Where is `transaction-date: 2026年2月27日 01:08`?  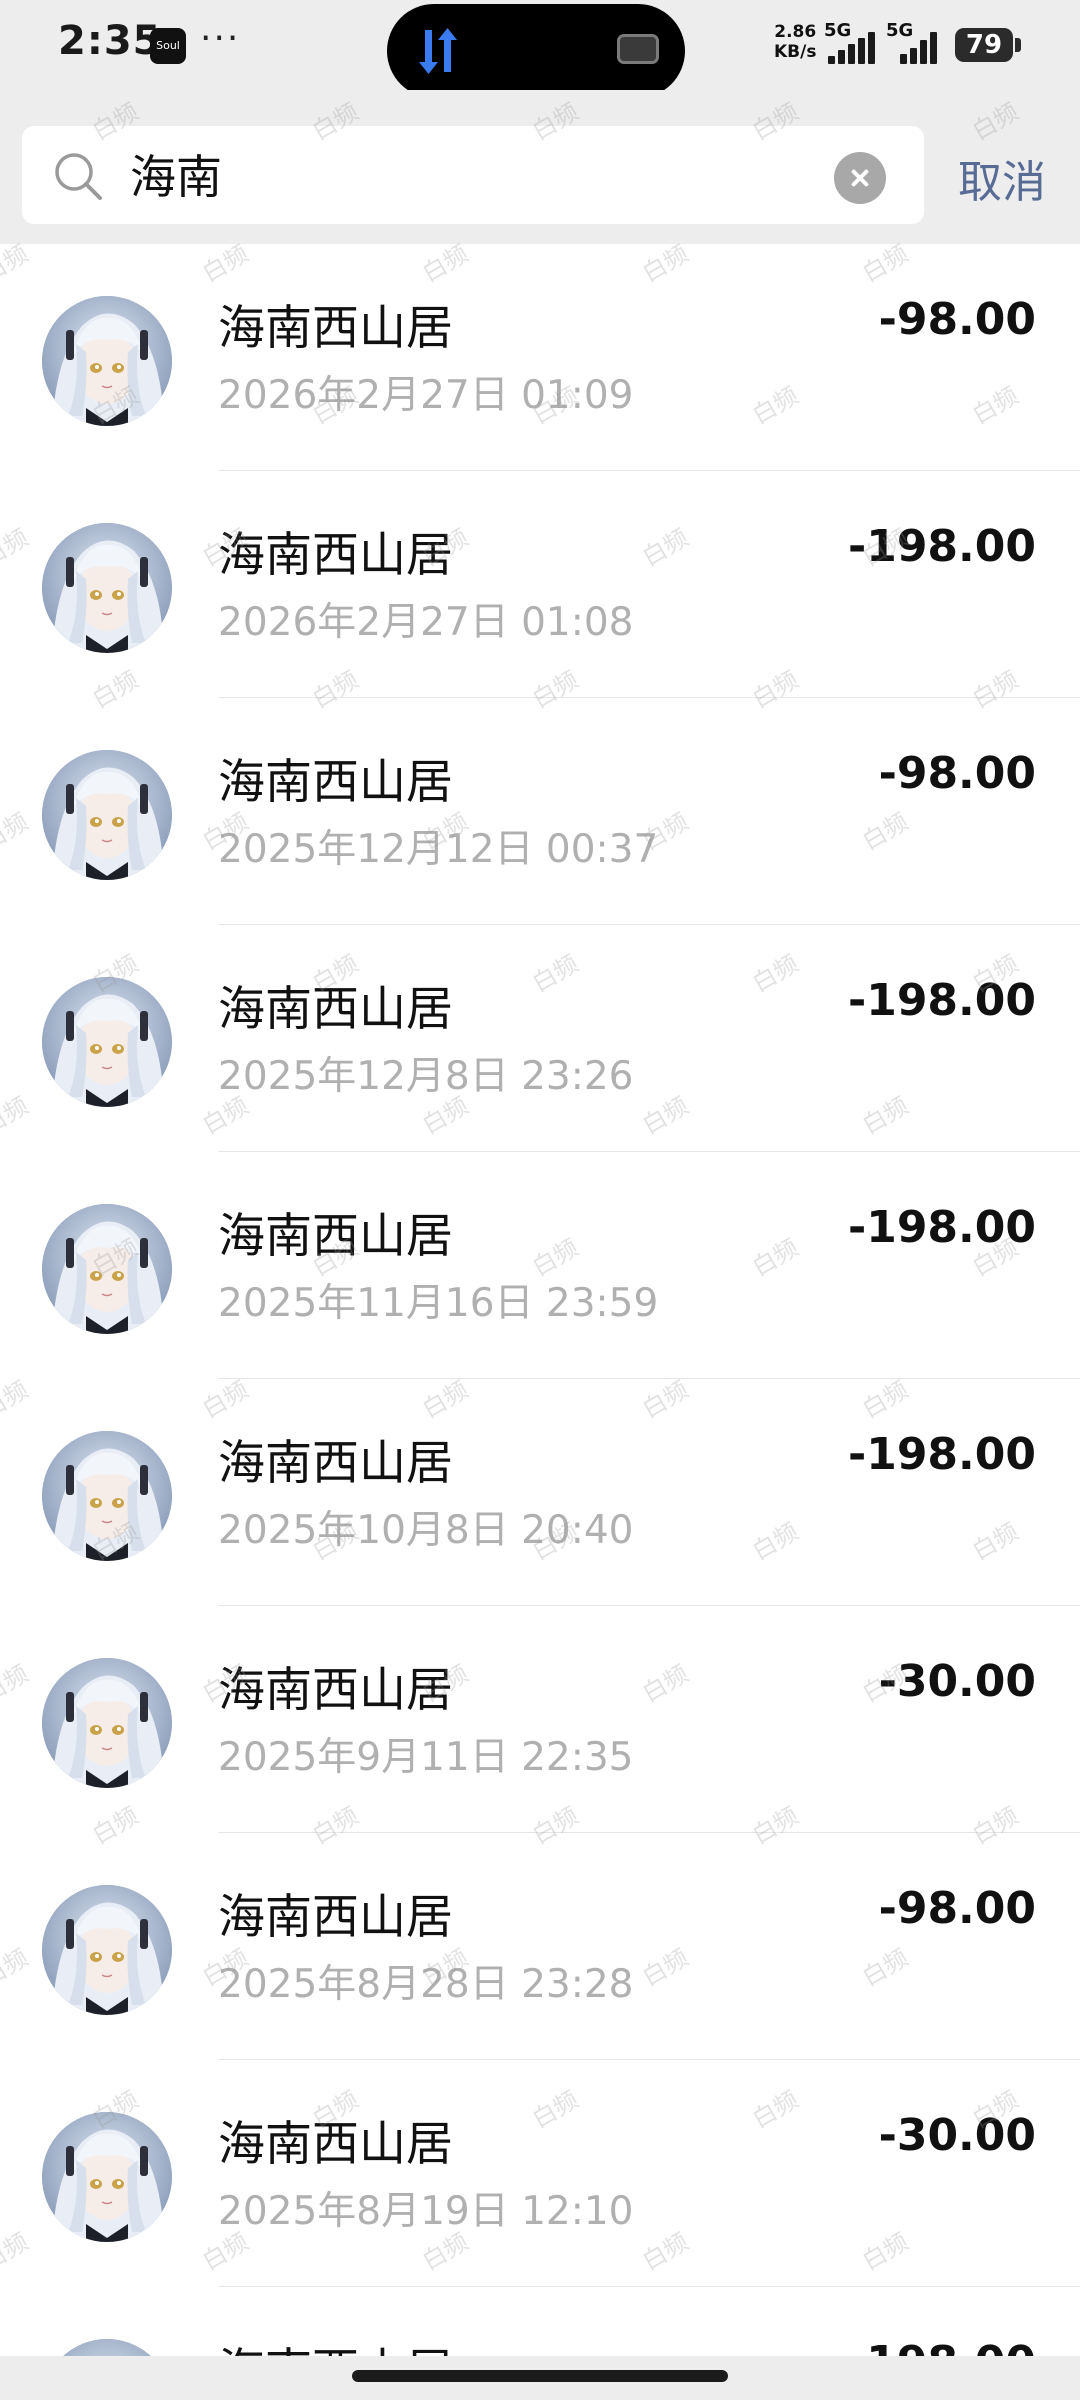 transaction-date: 2026年2月27日 01:08 is located at coordinates (426, 622).